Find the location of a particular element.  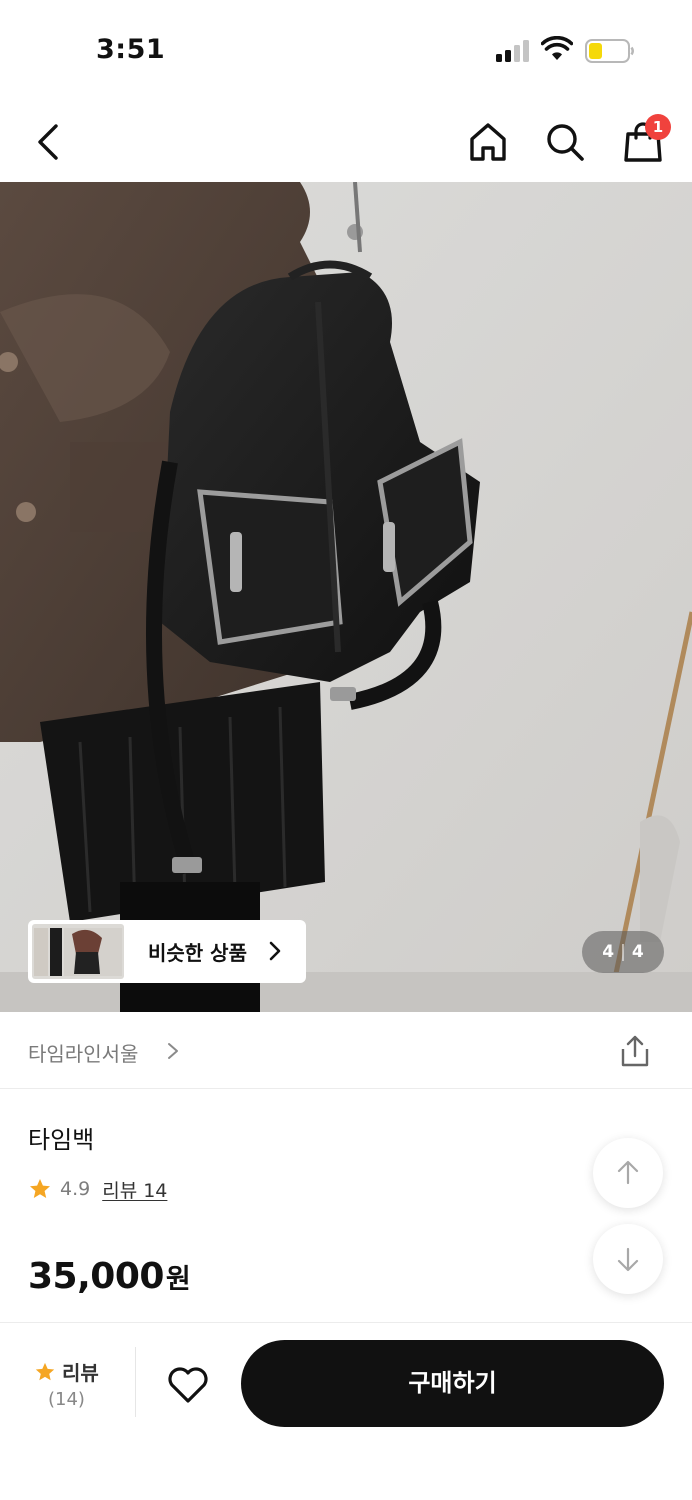

search-icon is located at coordinates (565, 142).